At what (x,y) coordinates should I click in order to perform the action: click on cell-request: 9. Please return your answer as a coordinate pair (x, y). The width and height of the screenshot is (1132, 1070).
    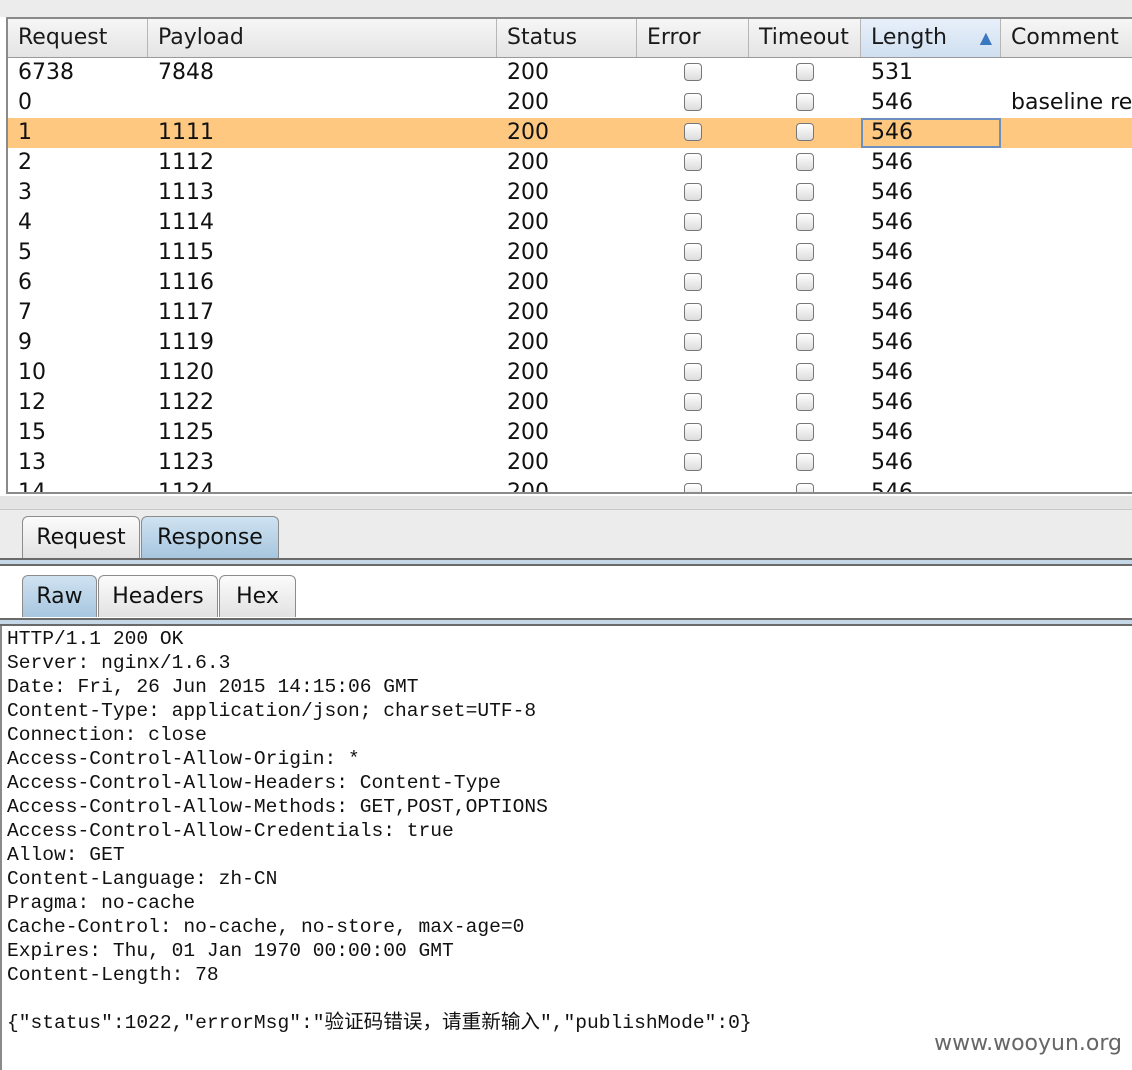
    Looking at the image, I should click on (25, 342).